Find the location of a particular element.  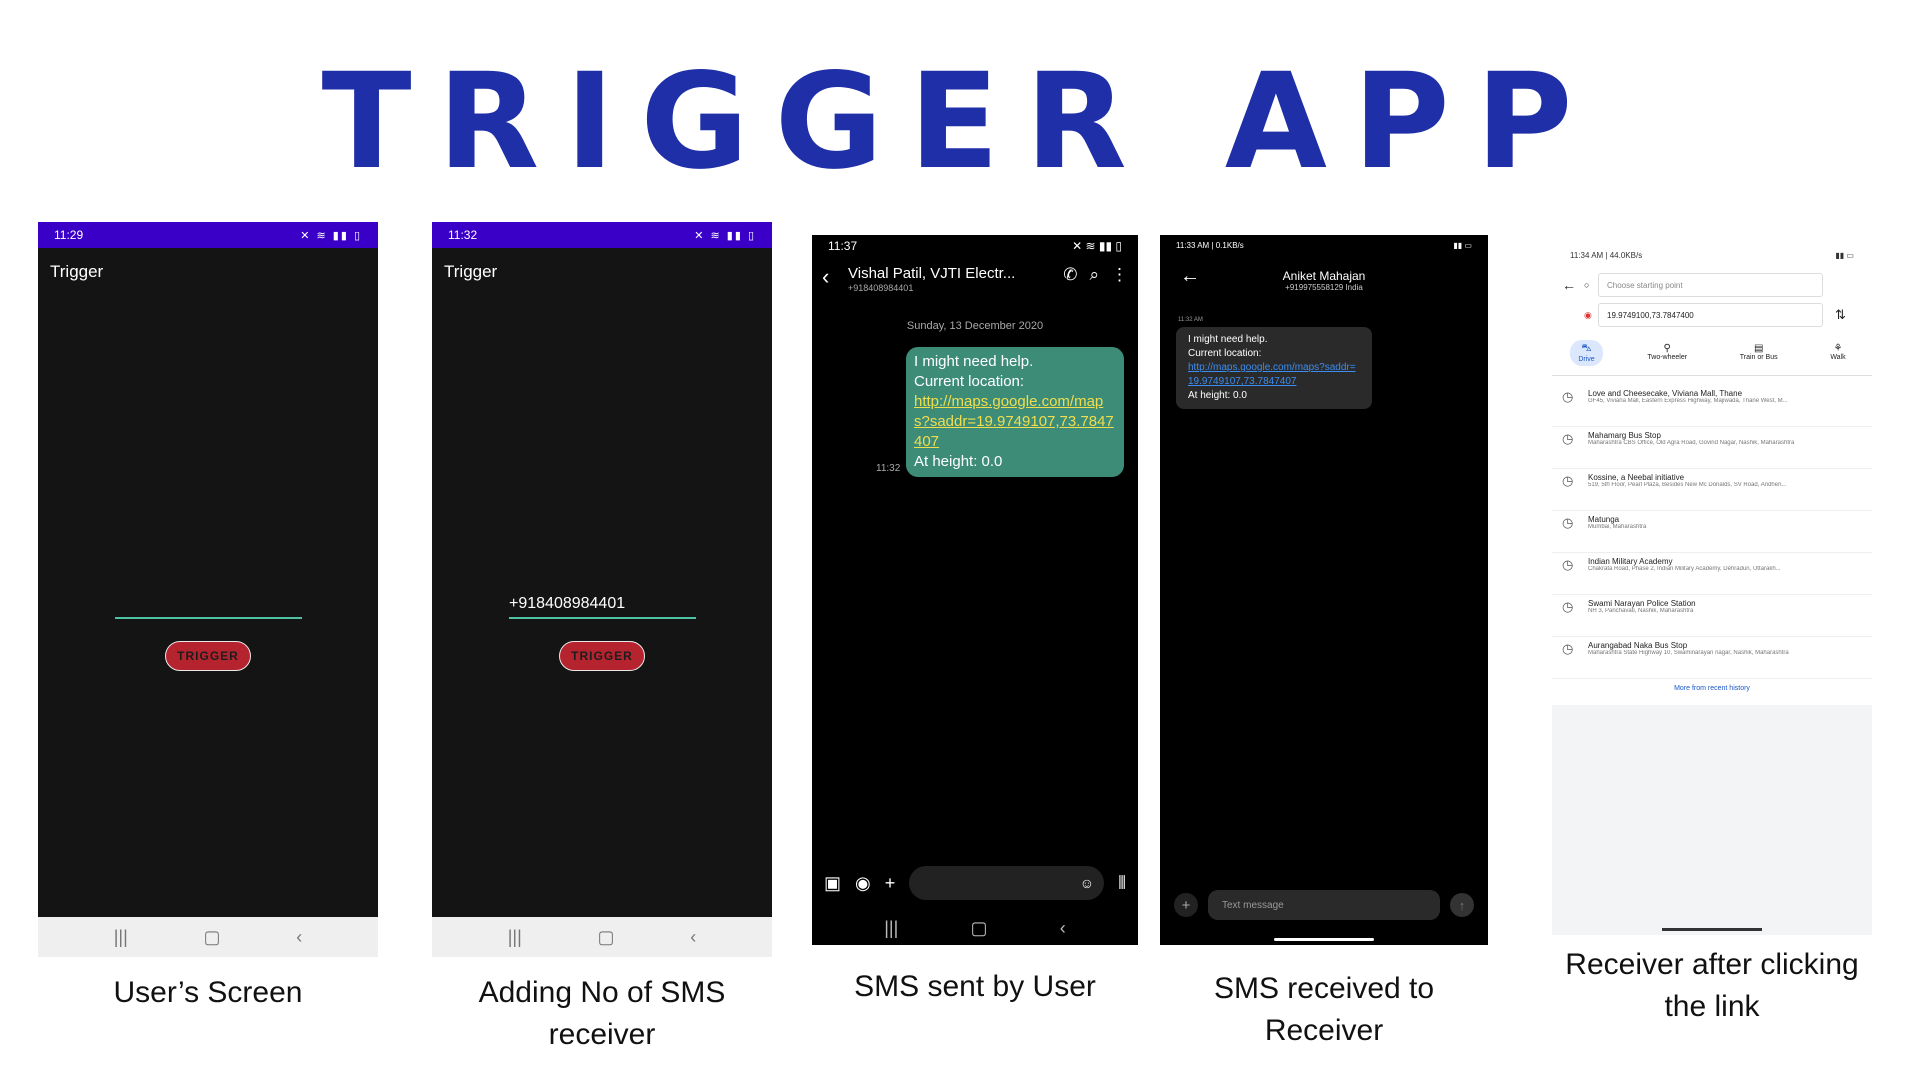

message-line: Current location: is located at coordinates (969, 381).